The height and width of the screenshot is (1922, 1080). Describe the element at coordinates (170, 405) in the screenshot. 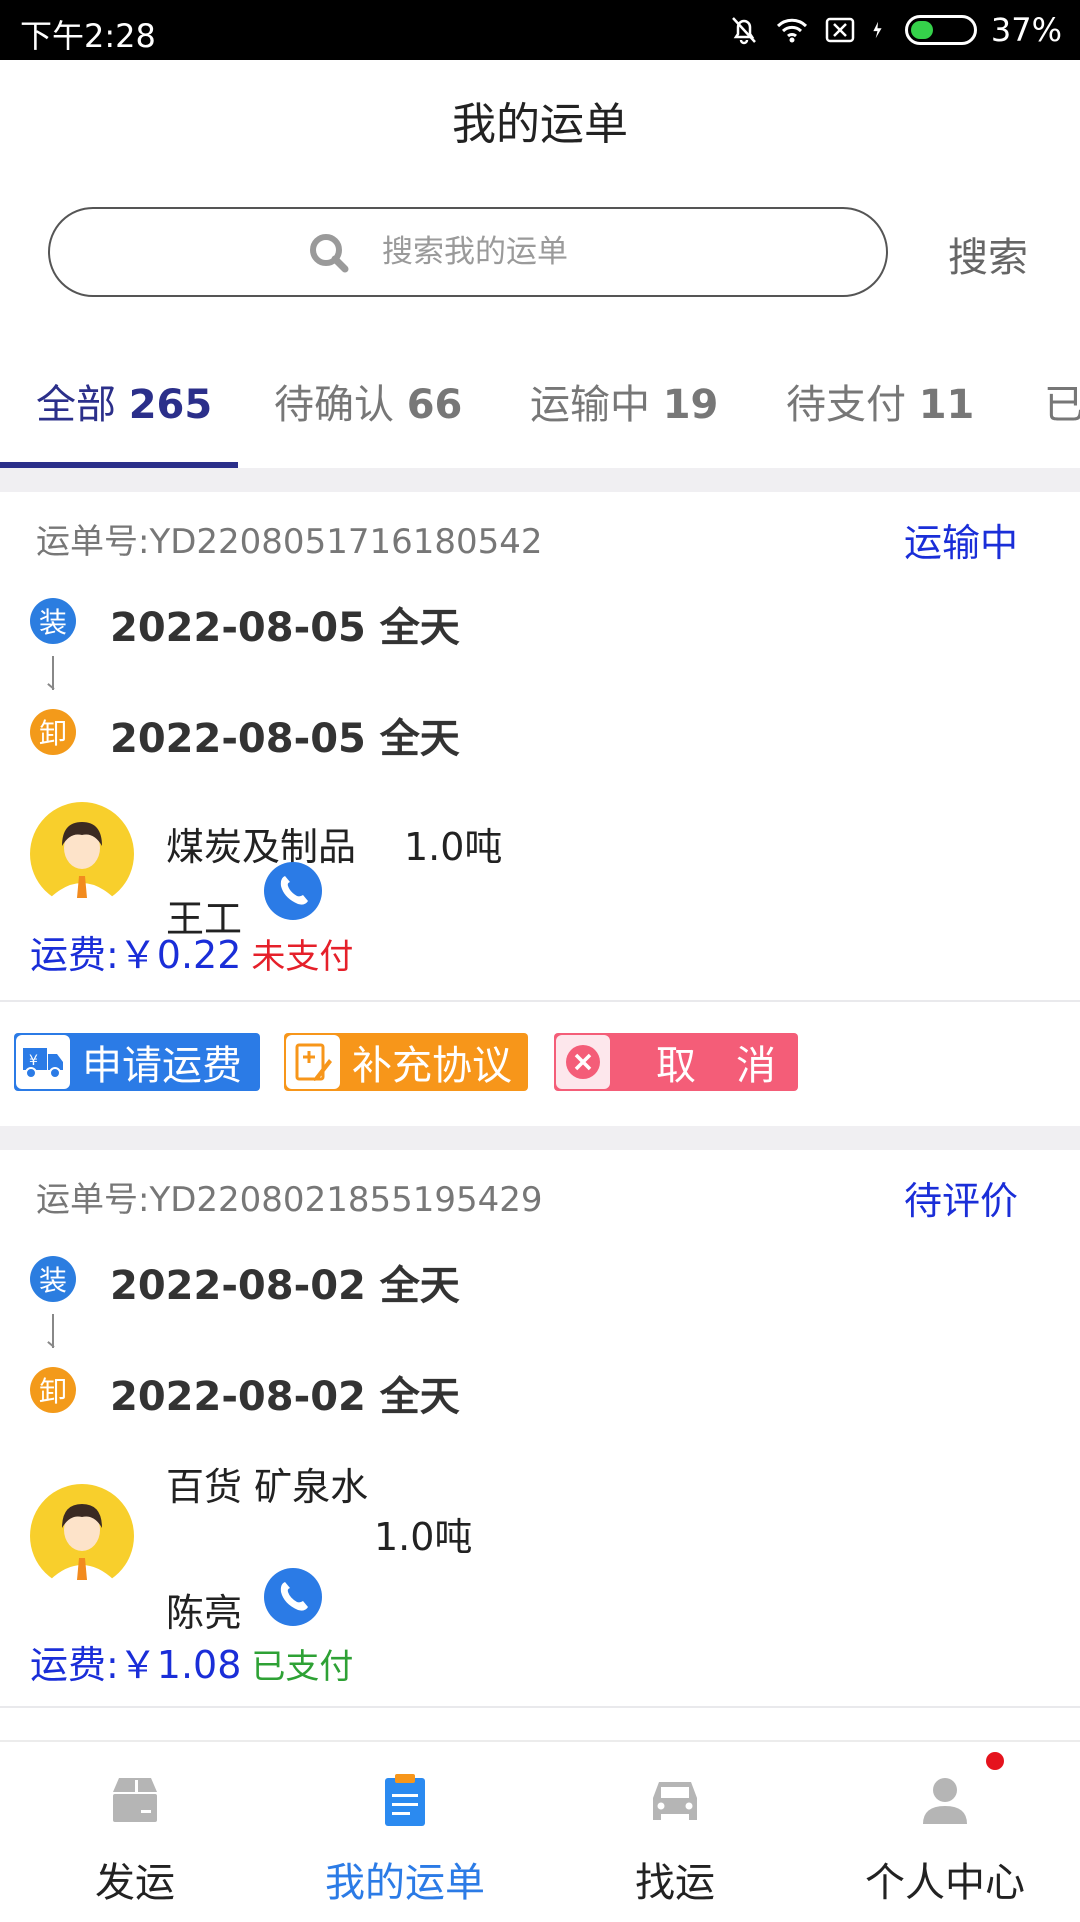

I see `tab-count: 265` at that location.